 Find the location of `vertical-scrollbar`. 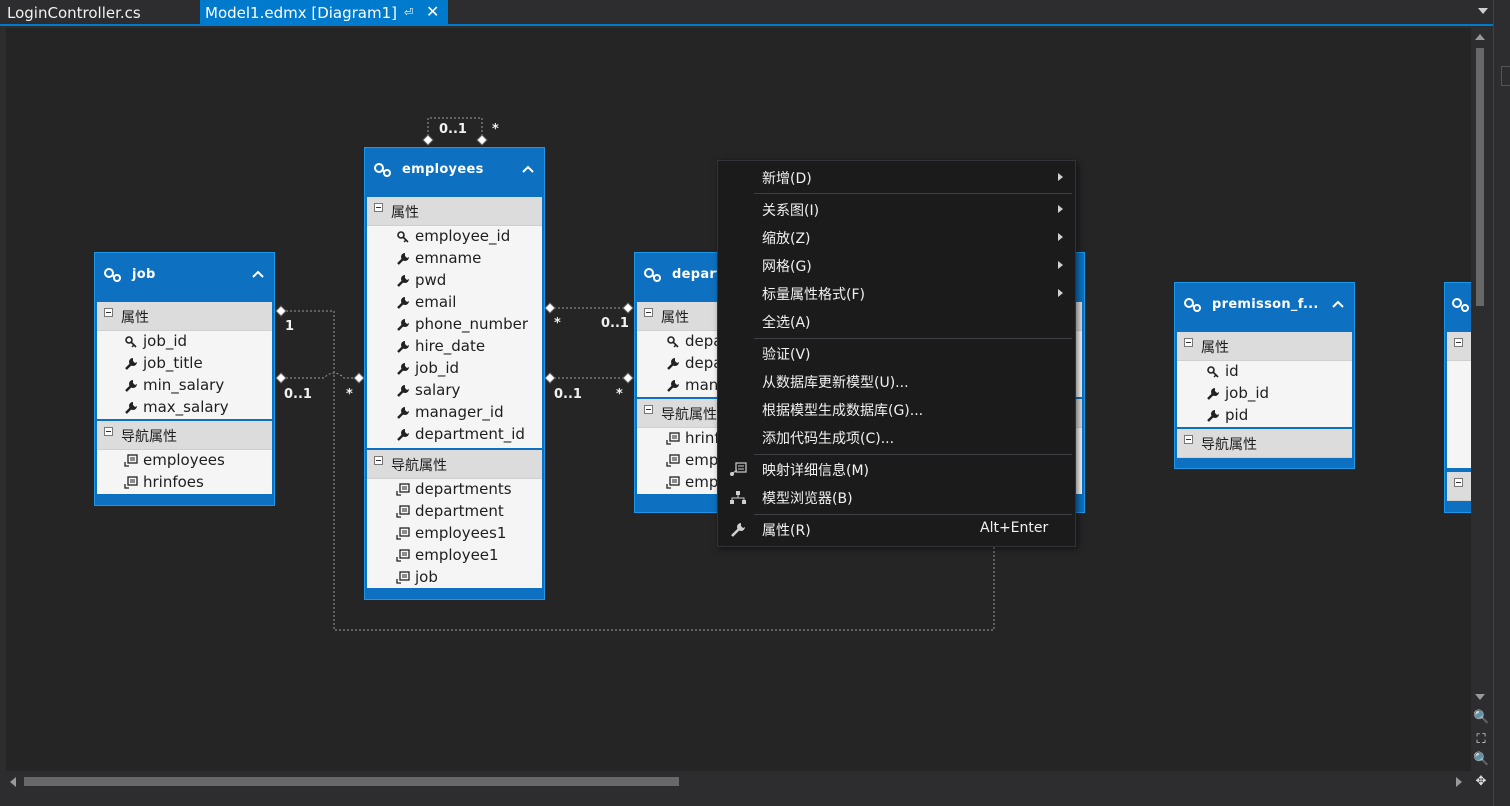

vertical-scrollbar is located at coordinates (1480, 366).